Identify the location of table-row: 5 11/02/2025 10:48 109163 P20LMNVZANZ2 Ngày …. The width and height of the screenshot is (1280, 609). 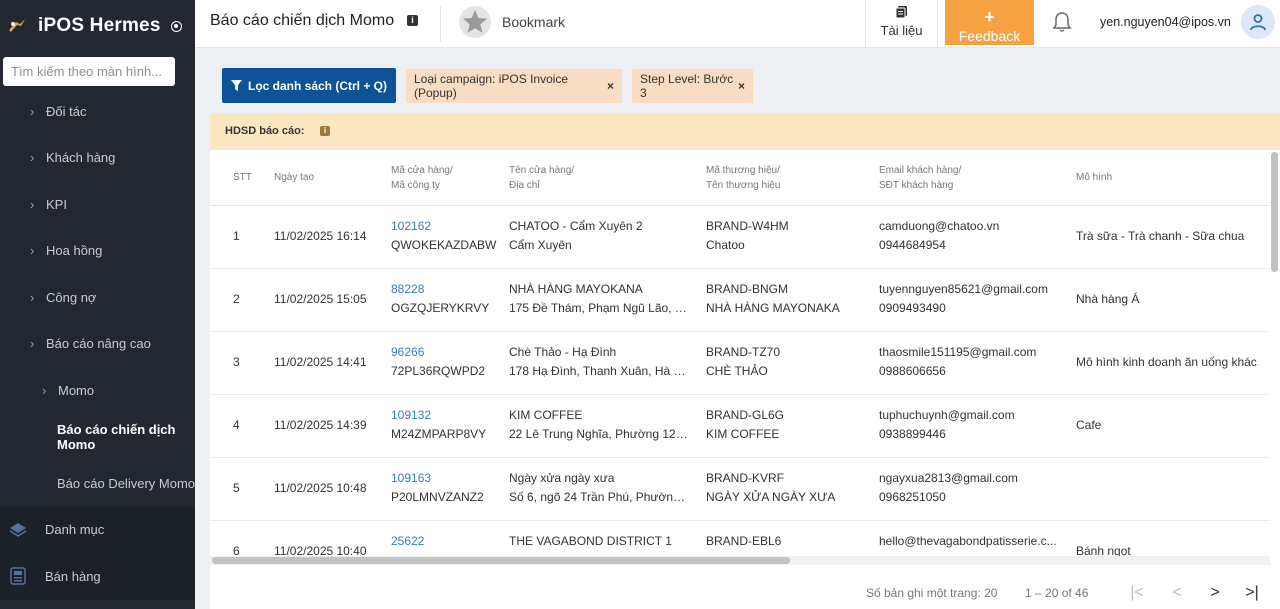
(740, 489).